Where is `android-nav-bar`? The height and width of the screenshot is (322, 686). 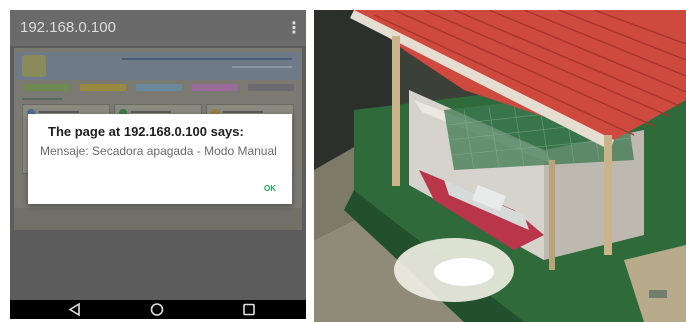 android-nav-bar is located at coordinates (158, 309).